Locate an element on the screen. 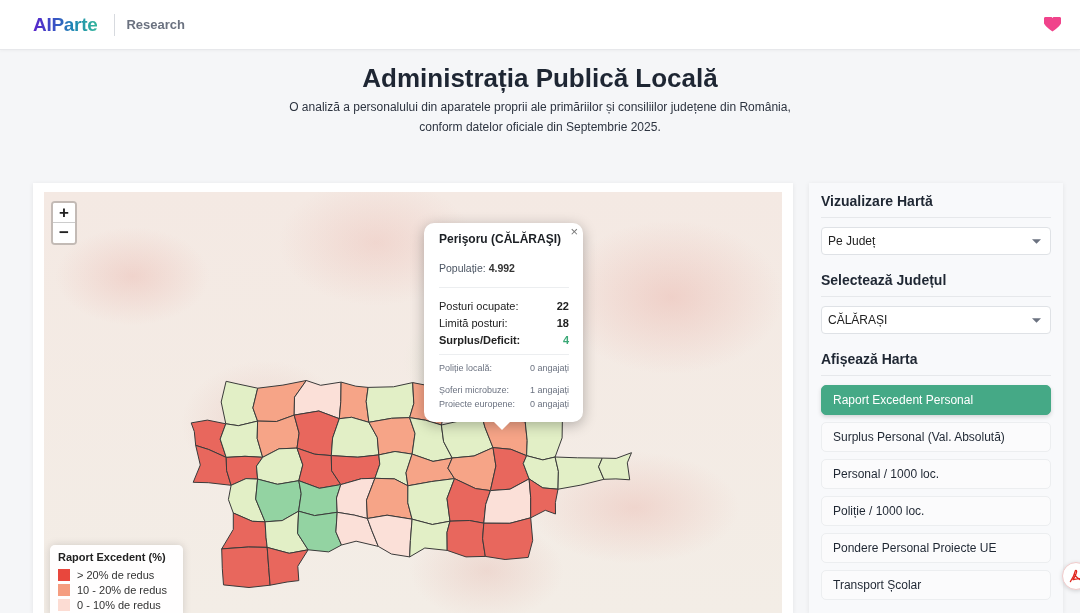 The height and width of the screenshot is (613, 1080). page-title: Administrația Publică Locală is located at coordinates (540, 78).